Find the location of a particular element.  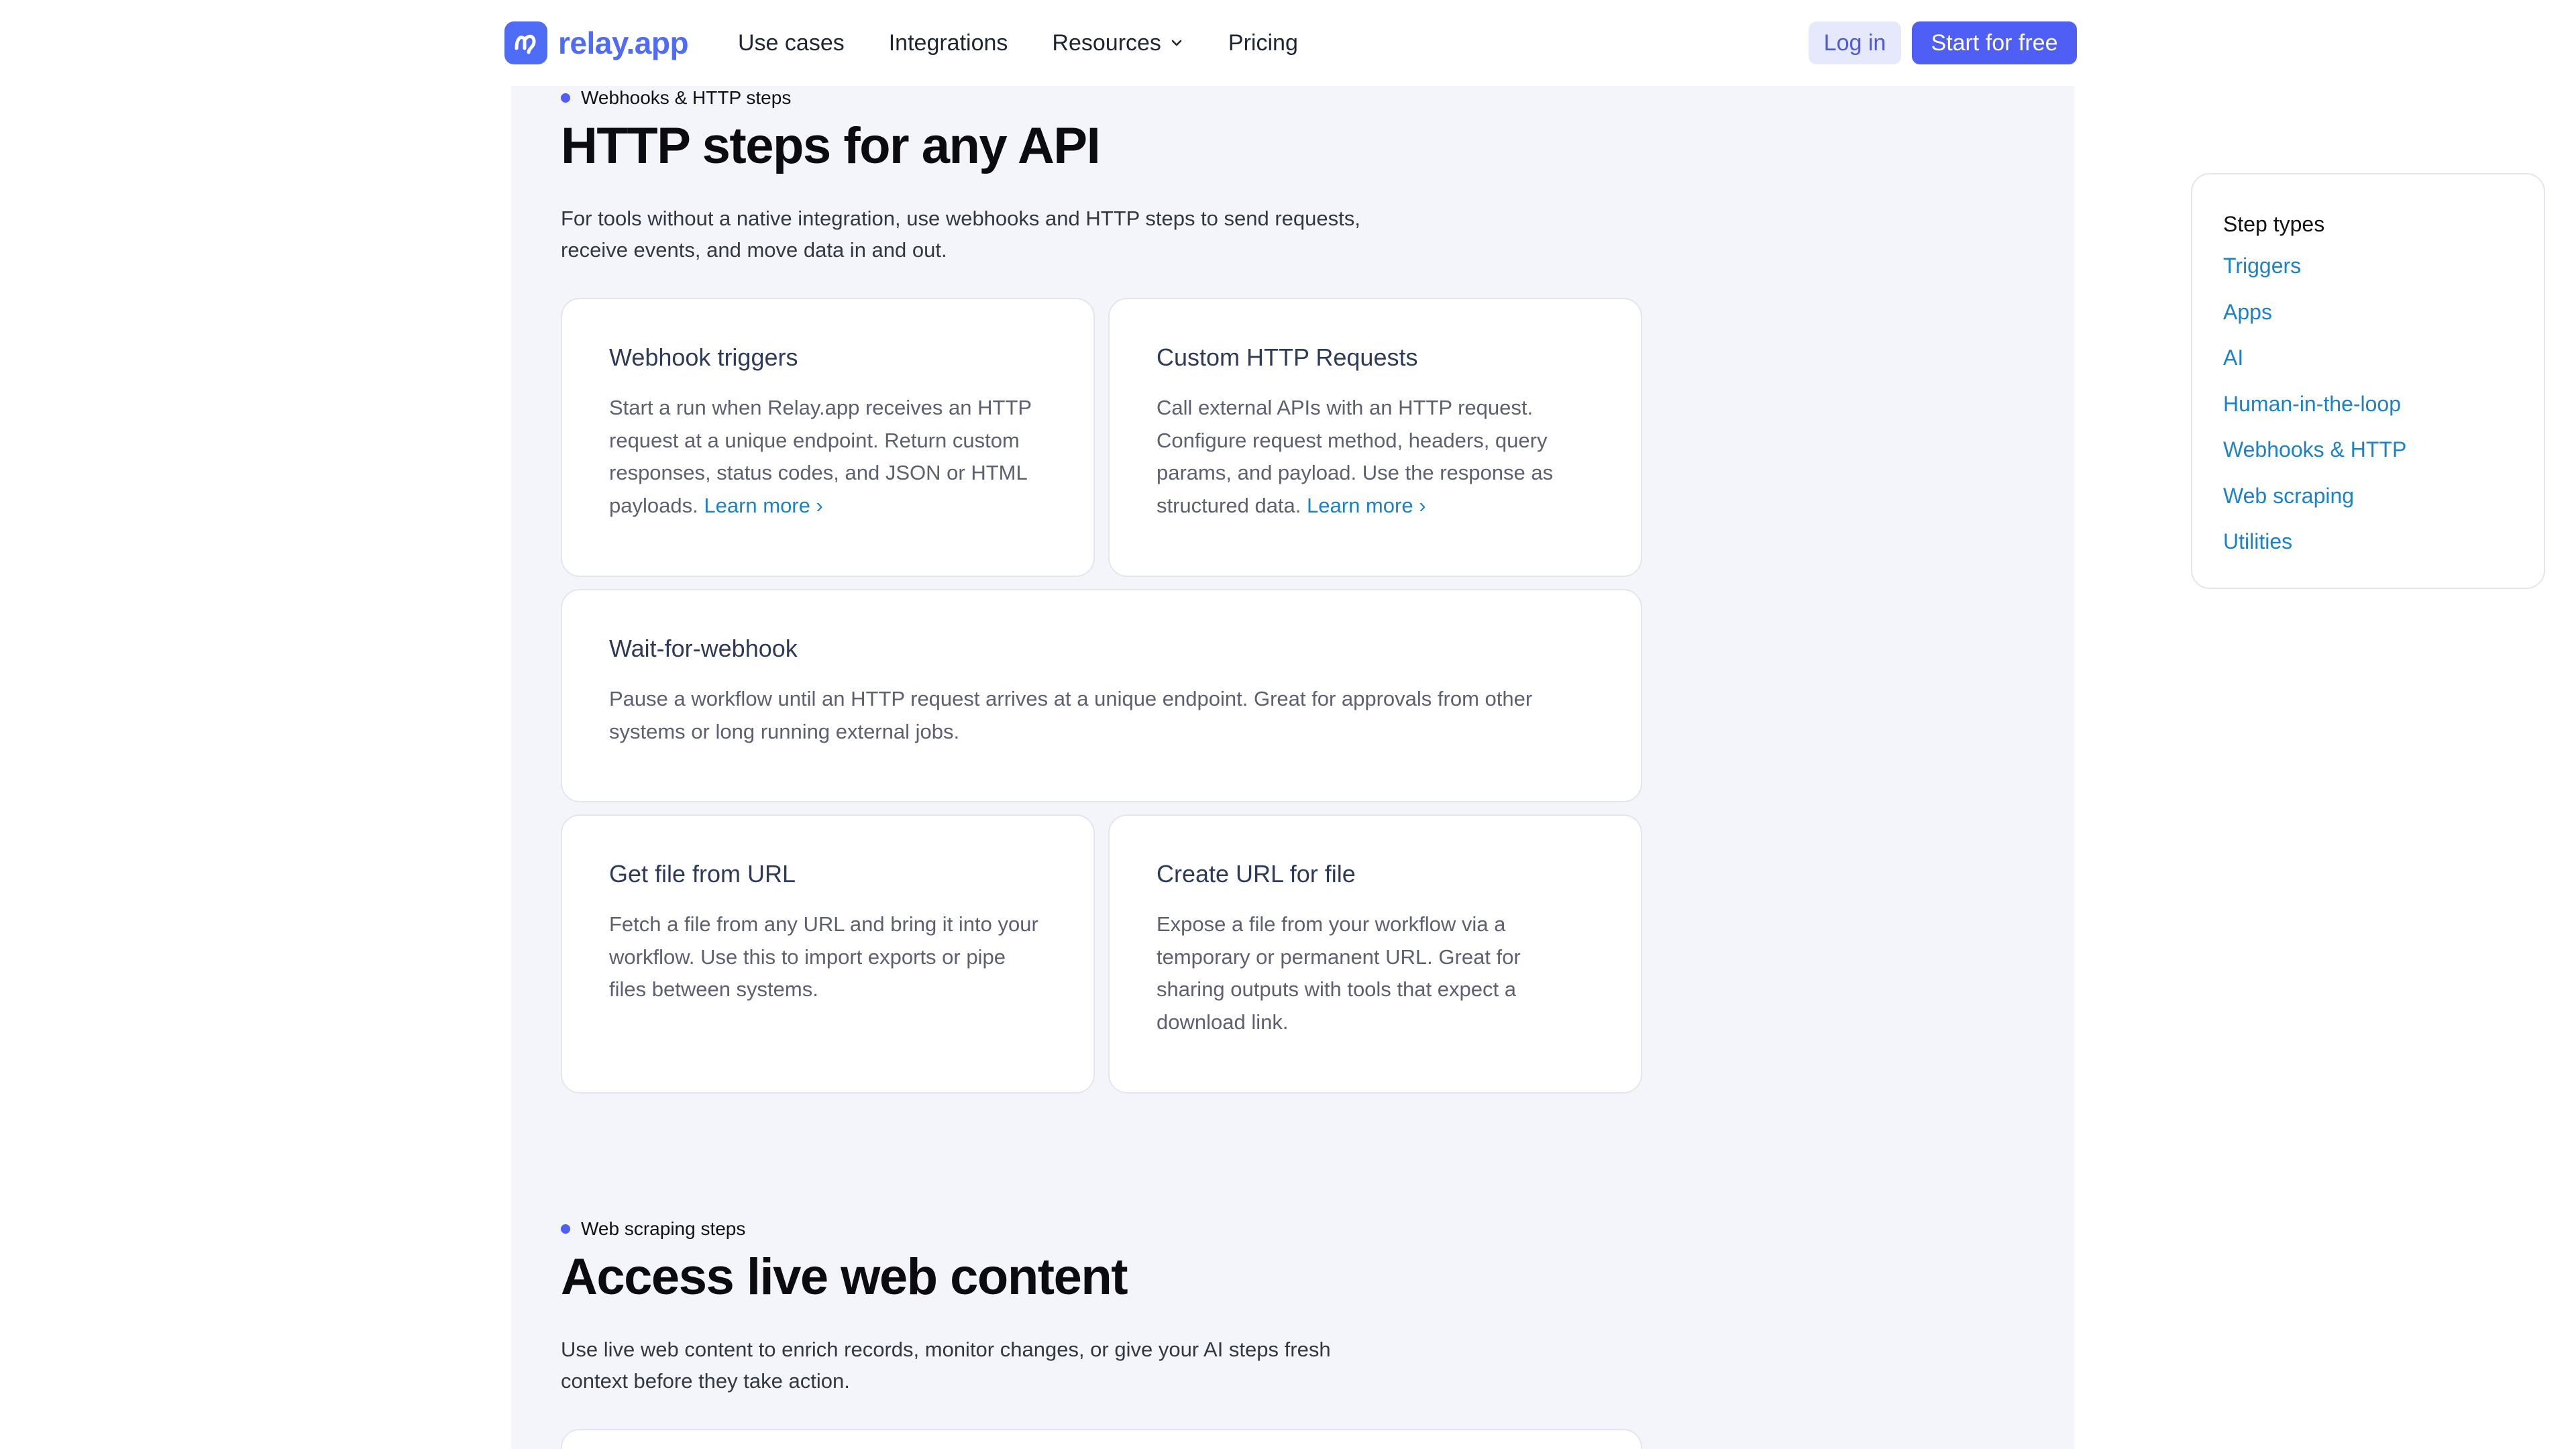

brand-name: relay.app is located at coordinates (623, 42).